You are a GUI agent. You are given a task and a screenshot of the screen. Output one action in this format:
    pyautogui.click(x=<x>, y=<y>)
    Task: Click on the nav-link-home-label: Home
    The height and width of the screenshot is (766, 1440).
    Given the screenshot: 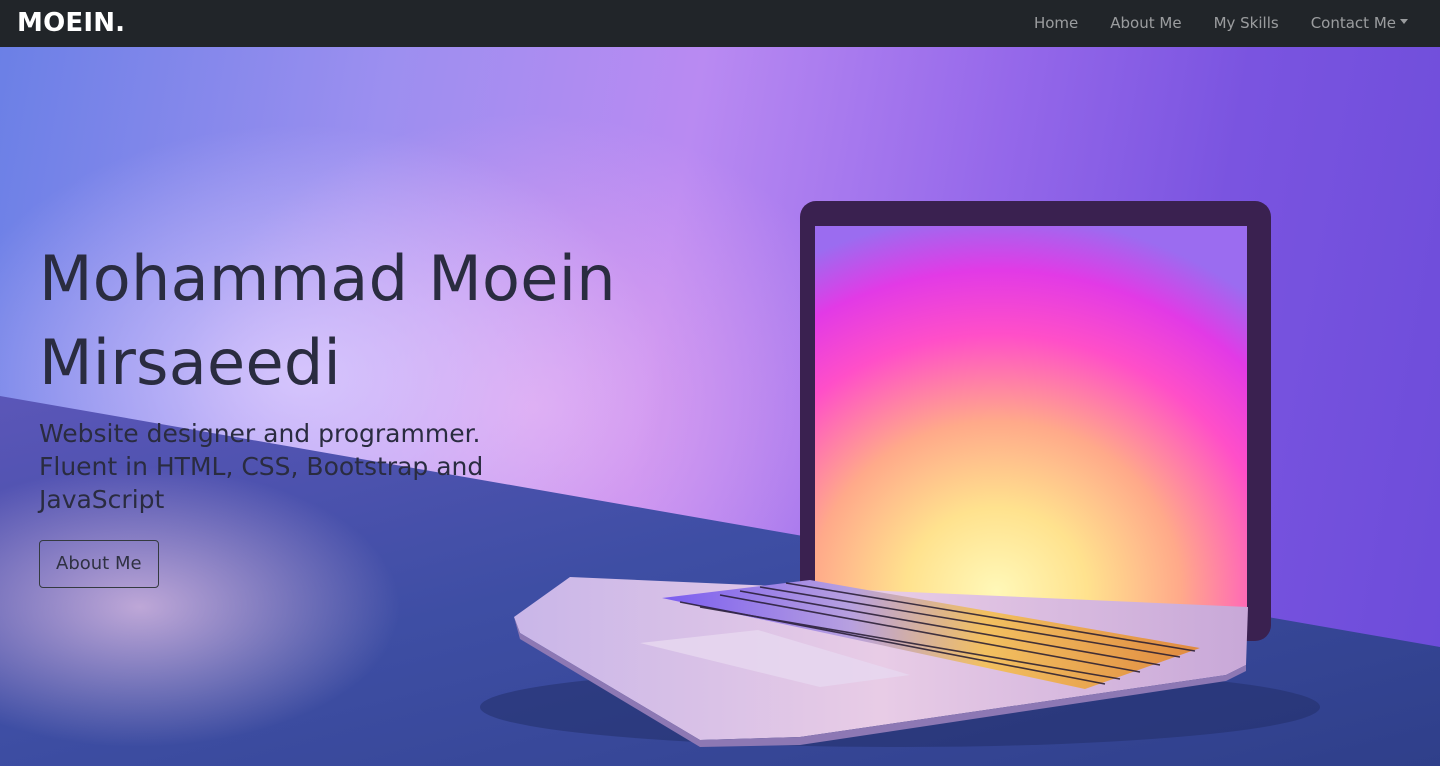 What is the action you would take?
    pyautogui.click(x=1056, y=23)
    